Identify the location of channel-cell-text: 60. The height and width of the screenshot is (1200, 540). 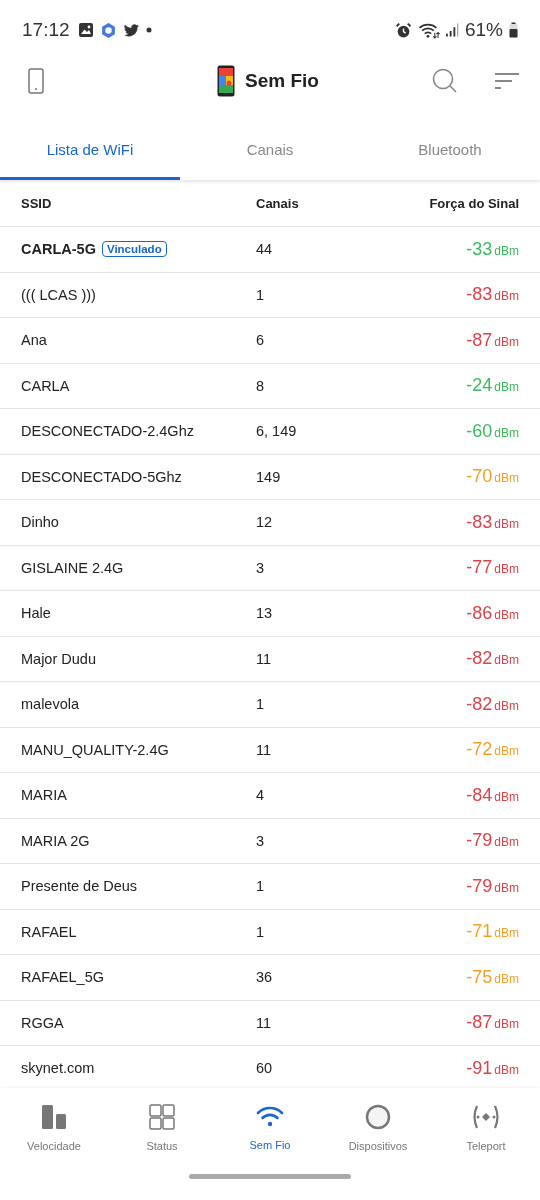
(265, 1068).